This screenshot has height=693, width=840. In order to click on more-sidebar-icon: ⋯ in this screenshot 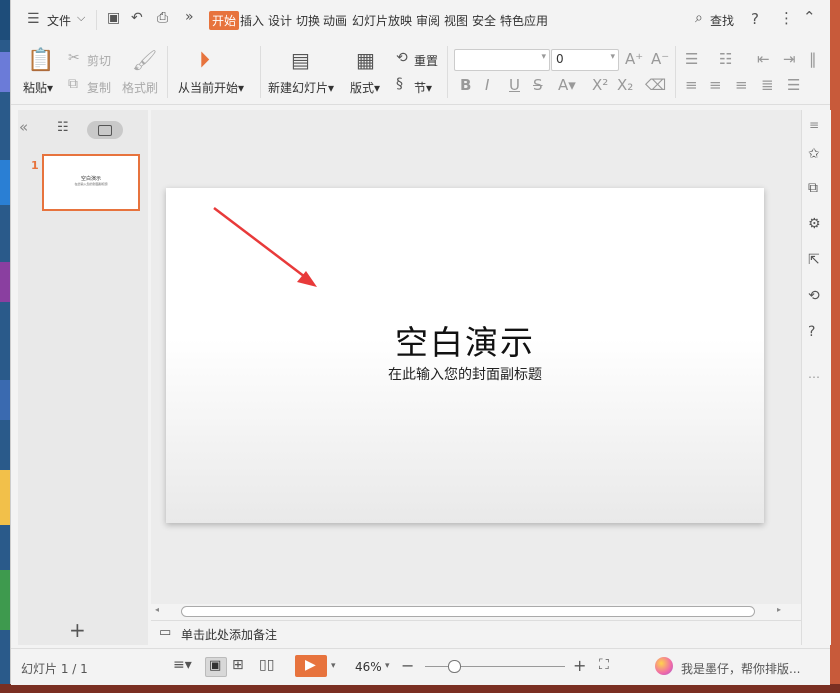, I will do `click(814, 377)`.